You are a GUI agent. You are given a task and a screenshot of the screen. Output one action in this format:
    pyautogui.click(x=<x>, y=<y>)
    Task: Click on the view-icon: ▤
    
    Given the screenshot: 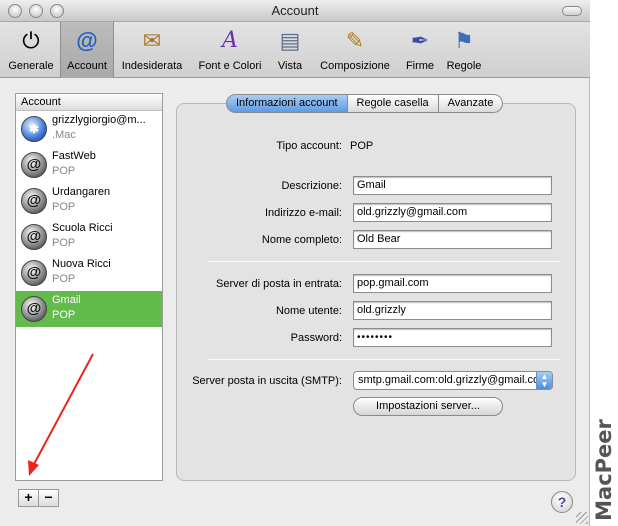 What is the action you would take?
    pyautogui.click(x=290, y=40)
    